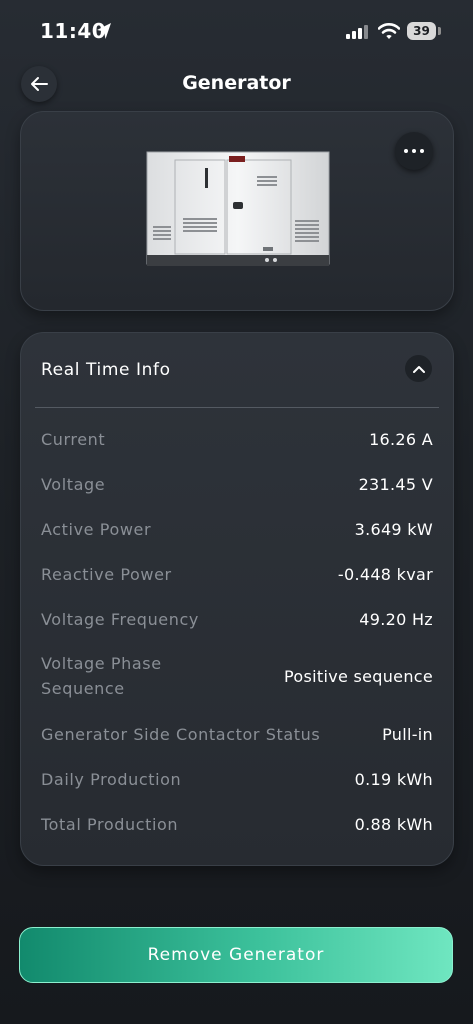 This screenshot has height=1024, width=473. I want to click on info-label: Active Power, so click(96, 529).